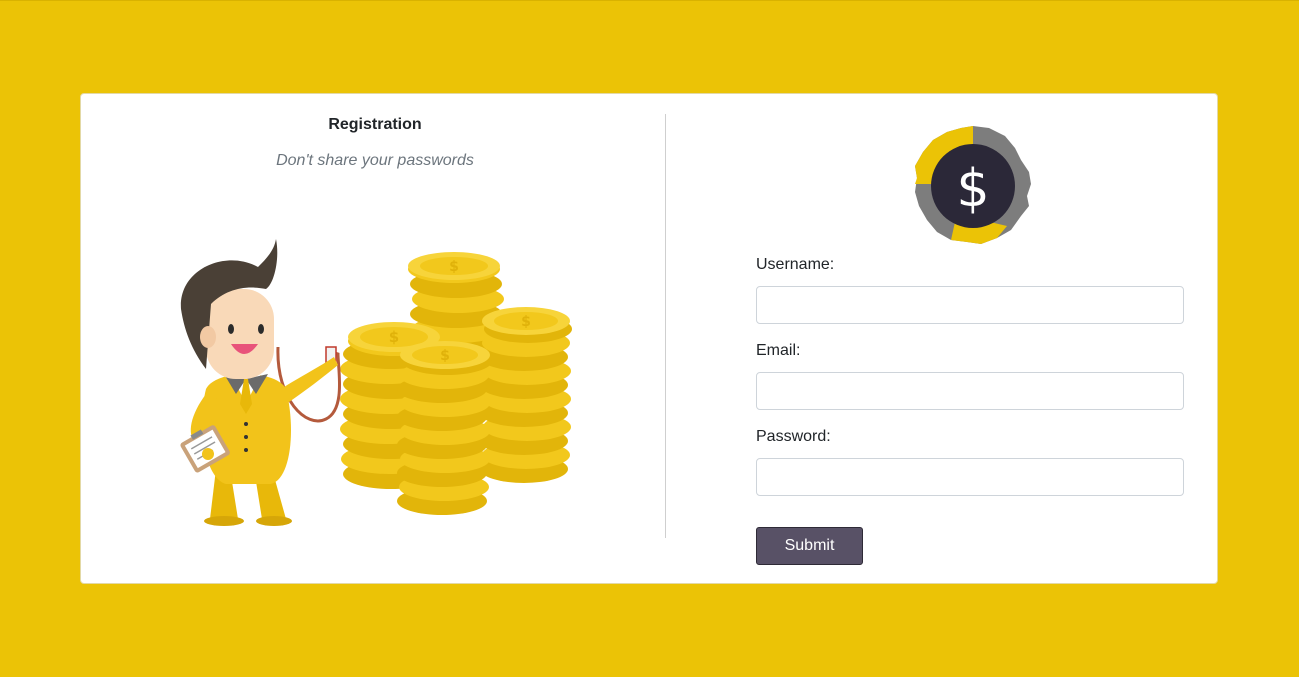  What do you see at coordinates (970, 391) in the screenshot?
I see `email-input` at bounding box center [970, 391].